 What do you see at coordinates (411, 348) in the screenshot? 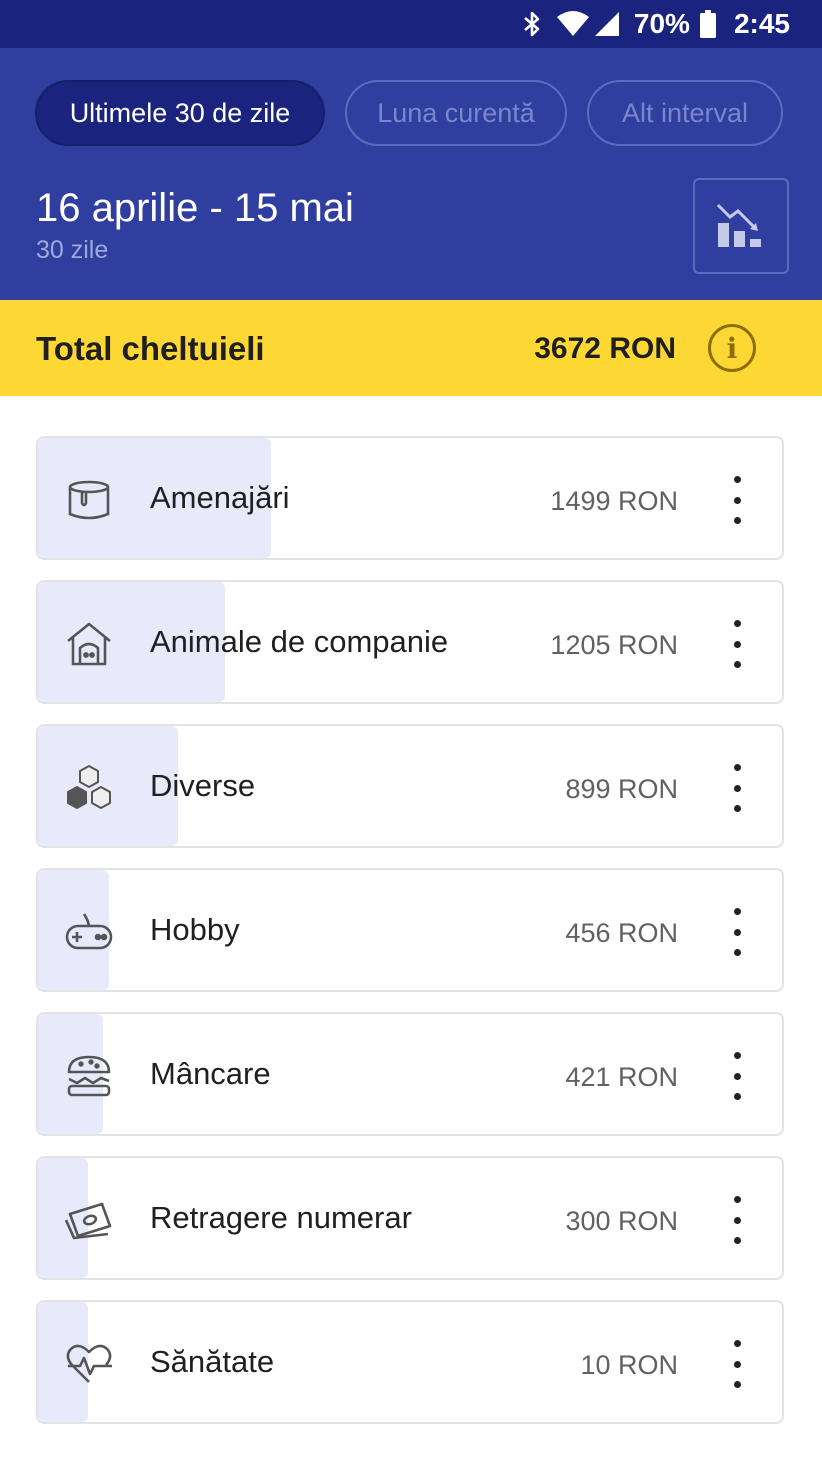
I see `total-expenses-bar: Total cheltuieli 3672 RON i` at bounding box center [411, 348].